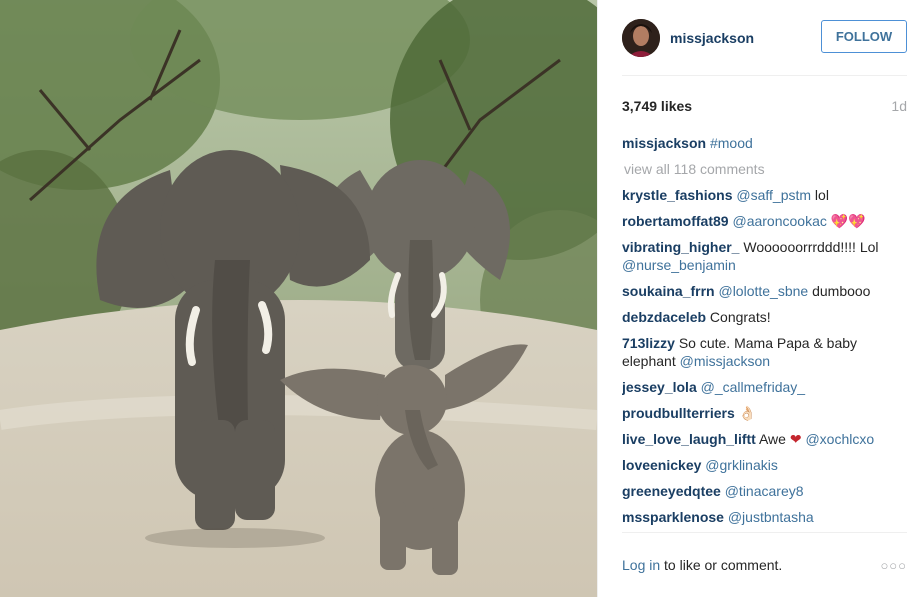 This screenshot has height=597, width=914. What do you see at coordinates (864, 36) in the screenshot?
I see `follow-button: FOLLOW` at bounding box center [864, 36].